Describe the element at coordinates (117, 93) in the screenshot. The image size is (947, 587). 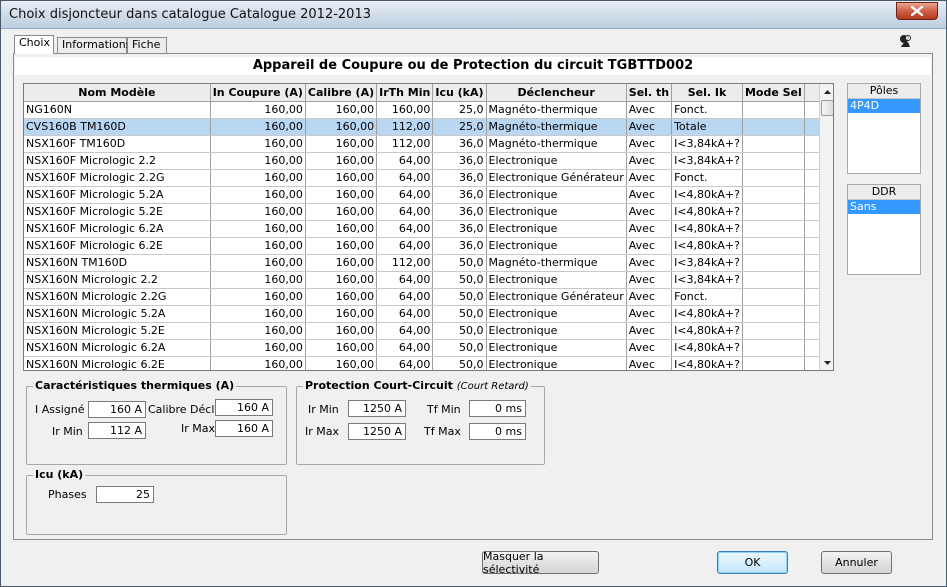
I see `col-nom-modele: Nom Modèle` at that location.